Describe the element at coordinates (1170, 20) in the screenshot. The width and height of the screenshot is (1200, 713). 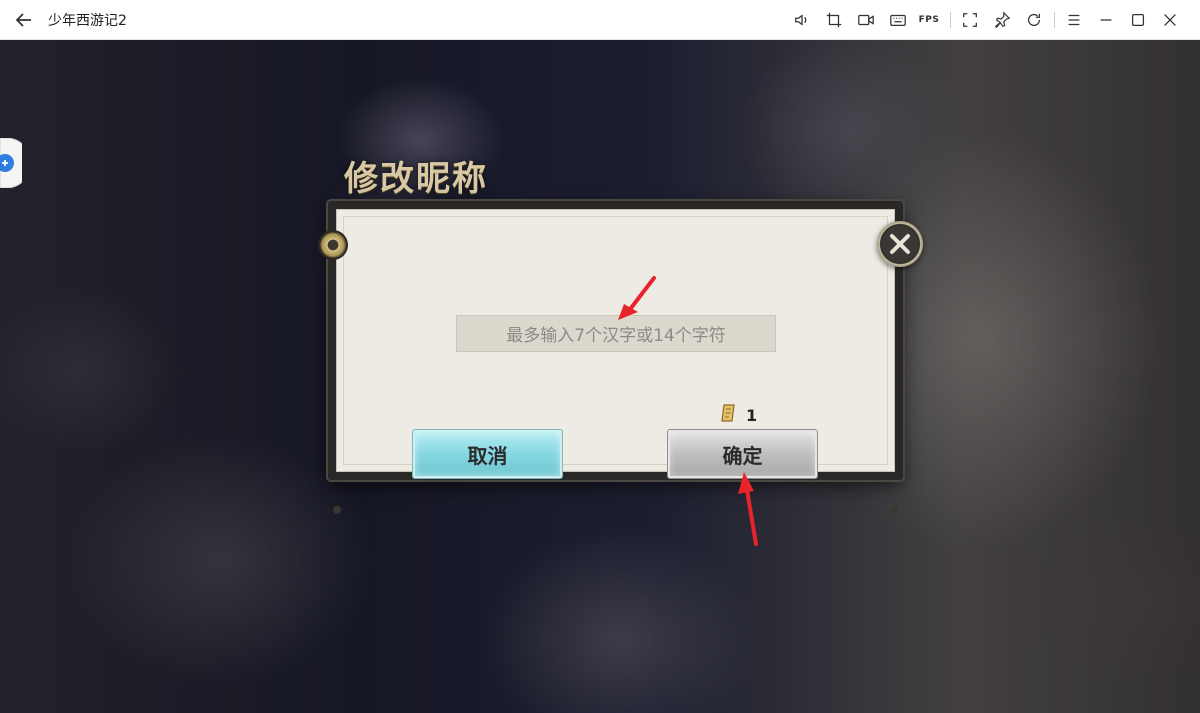
I see `close-icon` at that location.